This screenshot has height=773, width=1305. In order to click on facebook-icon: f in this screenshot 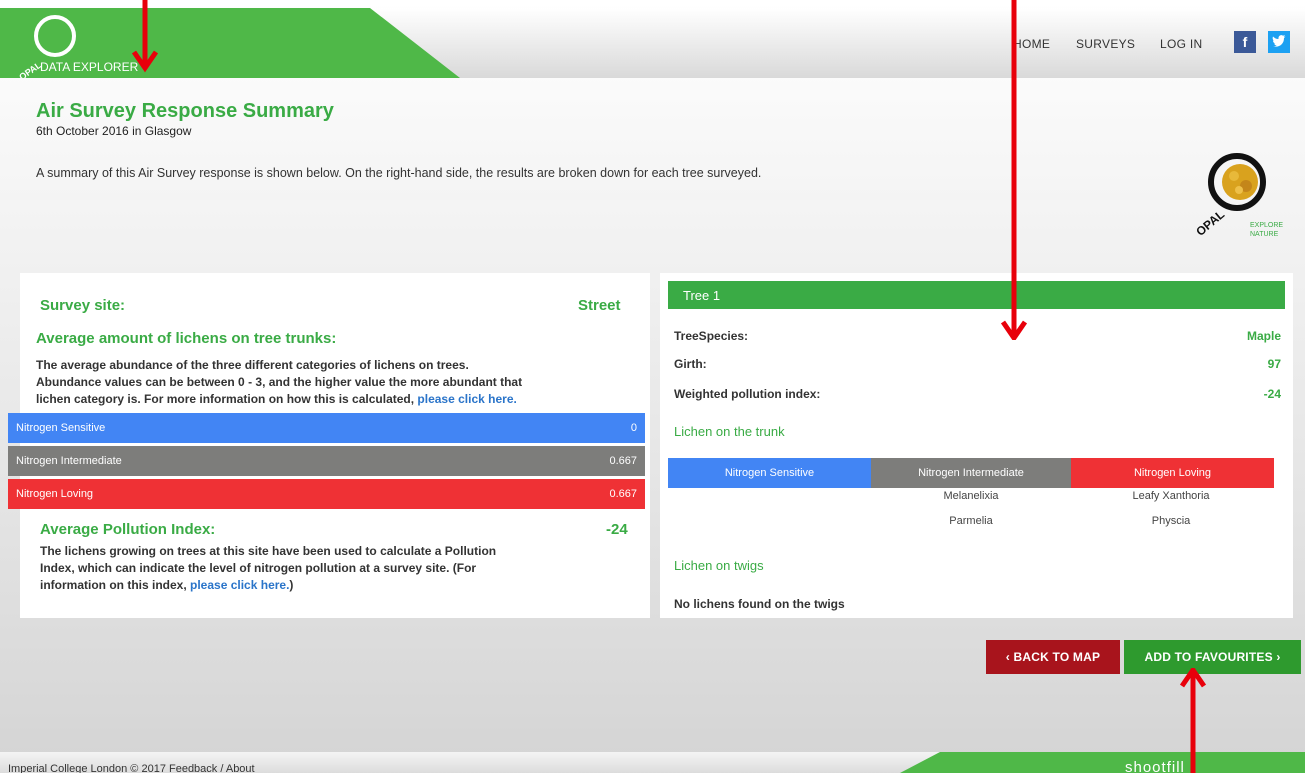, I will do `click(1245, 42)`.